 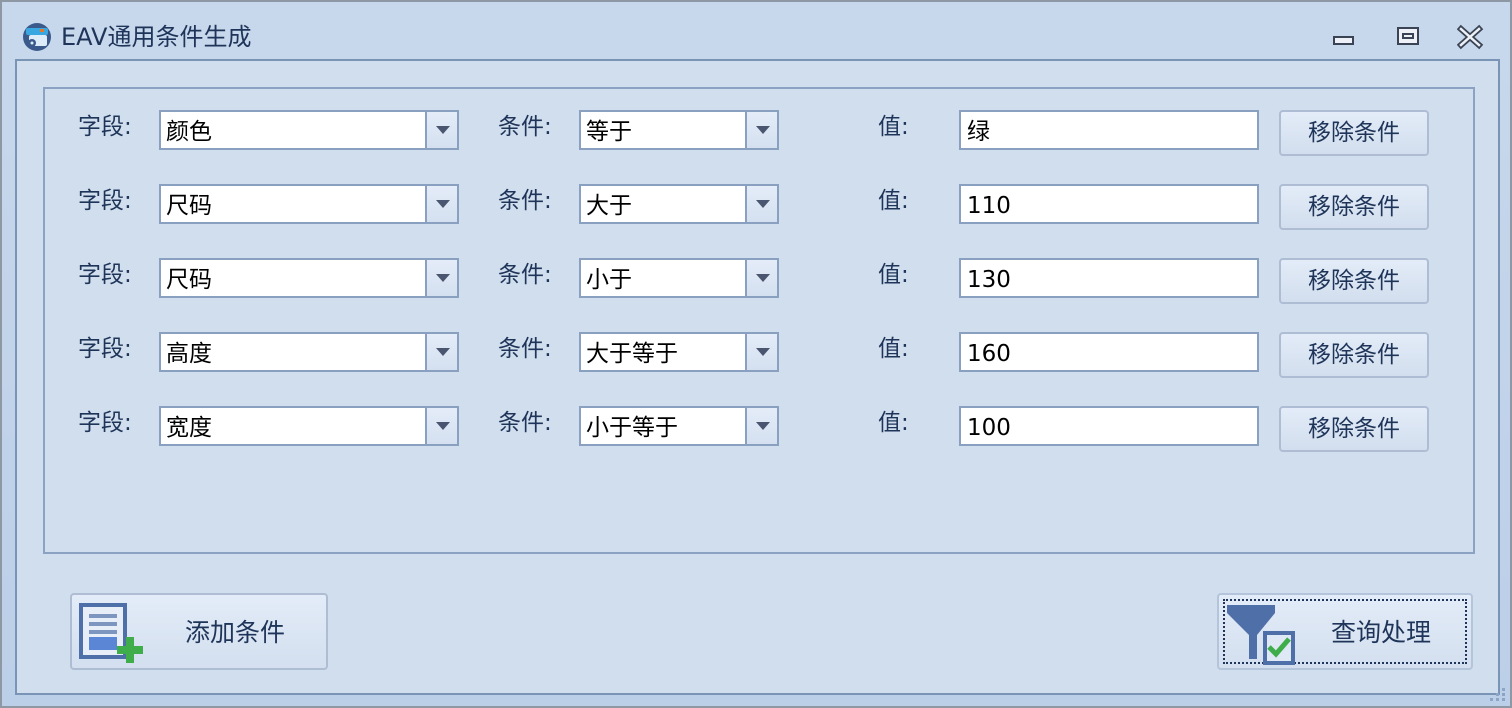 I want to click on condition-row: 字段: 尺码 条件: 大于 值: 110 移除条件, so click(x=759, y=207).